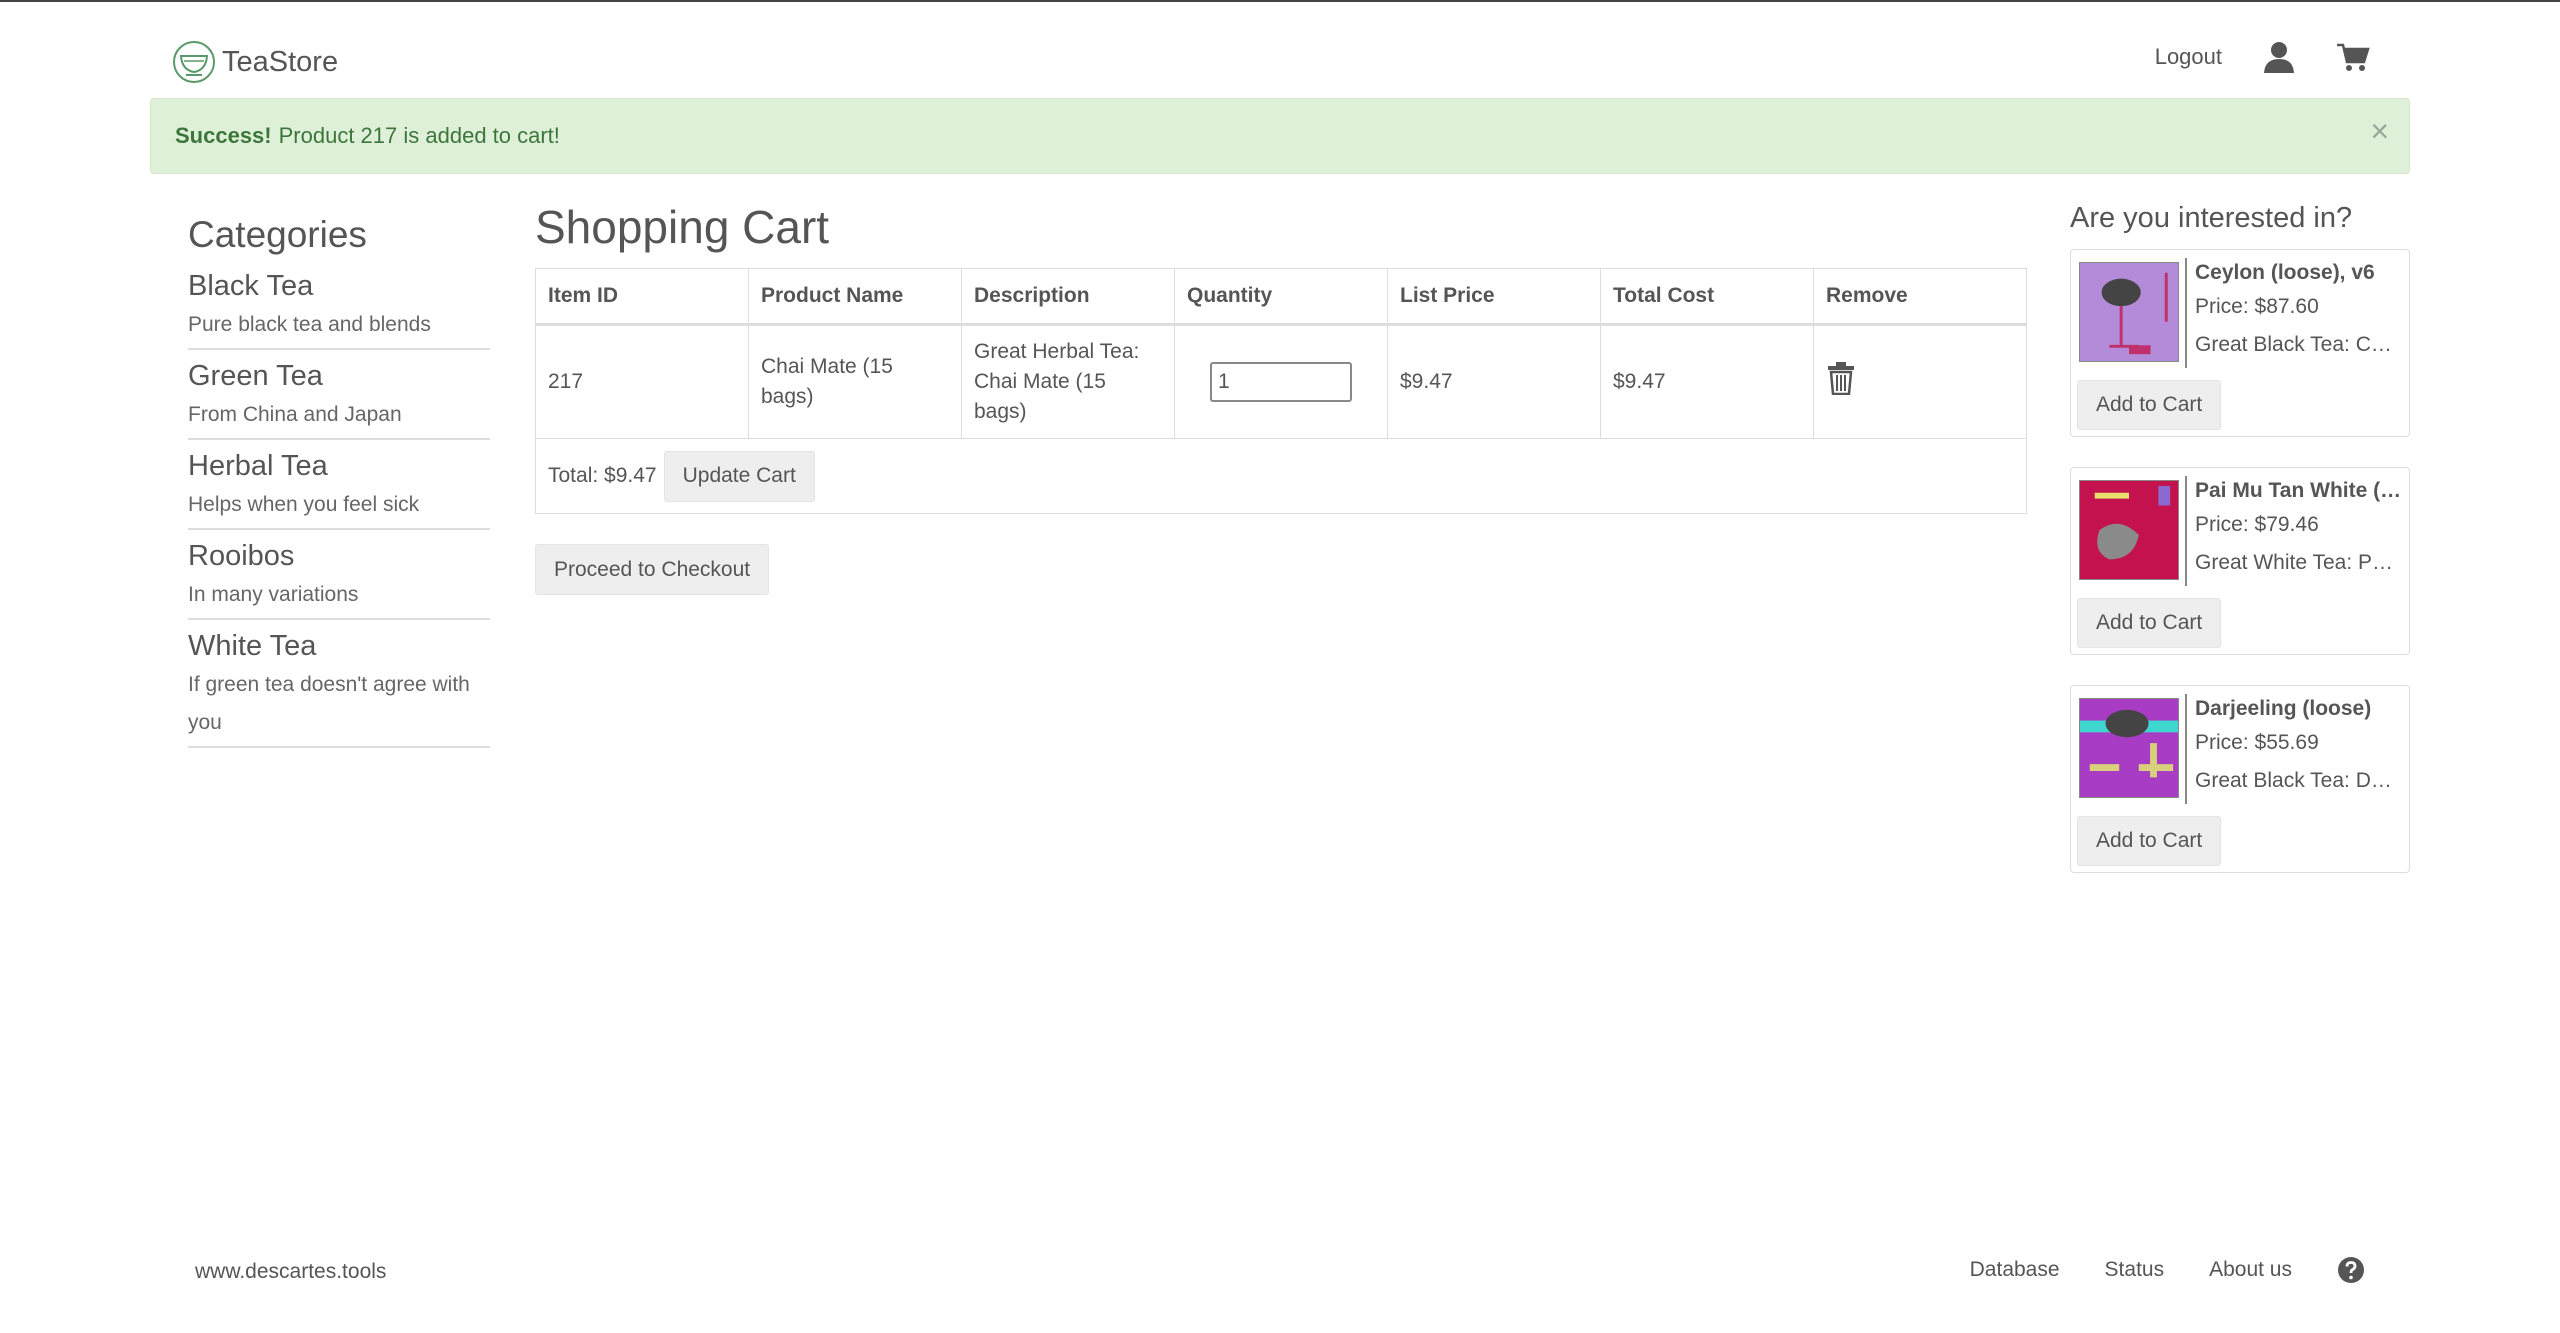 This screenshot has width=2560, height=1333. I want to click on cell-product-name: Chai Mate (15 bags), so click(855, 381).